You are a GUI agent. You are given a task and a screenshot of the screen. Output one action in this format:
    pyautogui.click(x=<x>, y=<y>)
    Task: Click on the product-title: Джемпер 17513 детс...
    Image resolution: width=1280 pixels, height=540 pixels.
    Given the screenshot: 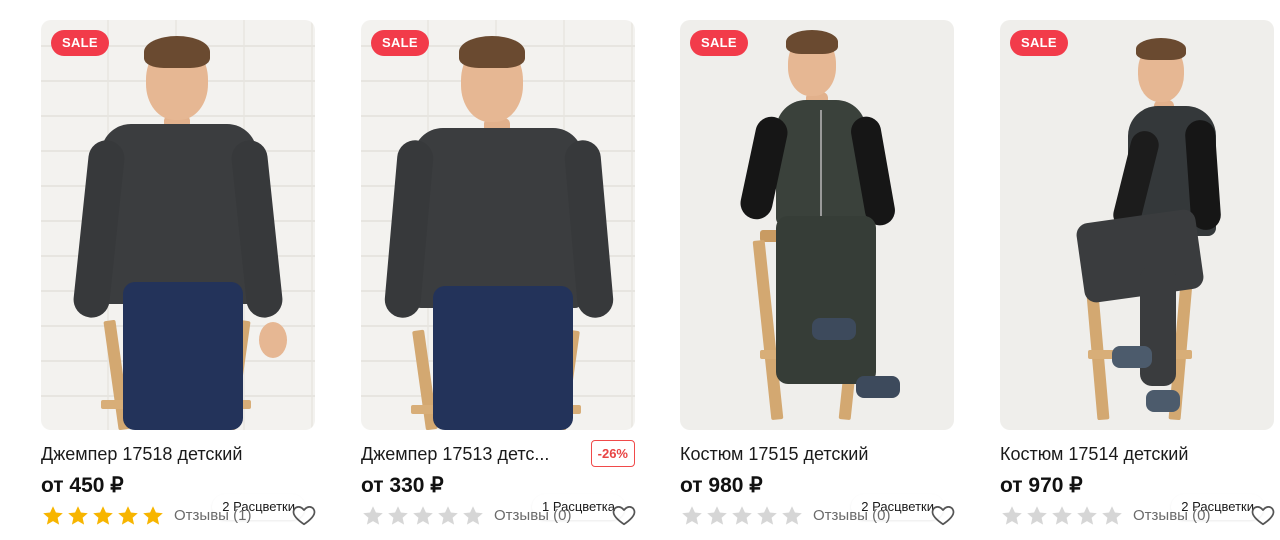 What is the action you would take?
    pyautogui.click(x=471, y=454)
    